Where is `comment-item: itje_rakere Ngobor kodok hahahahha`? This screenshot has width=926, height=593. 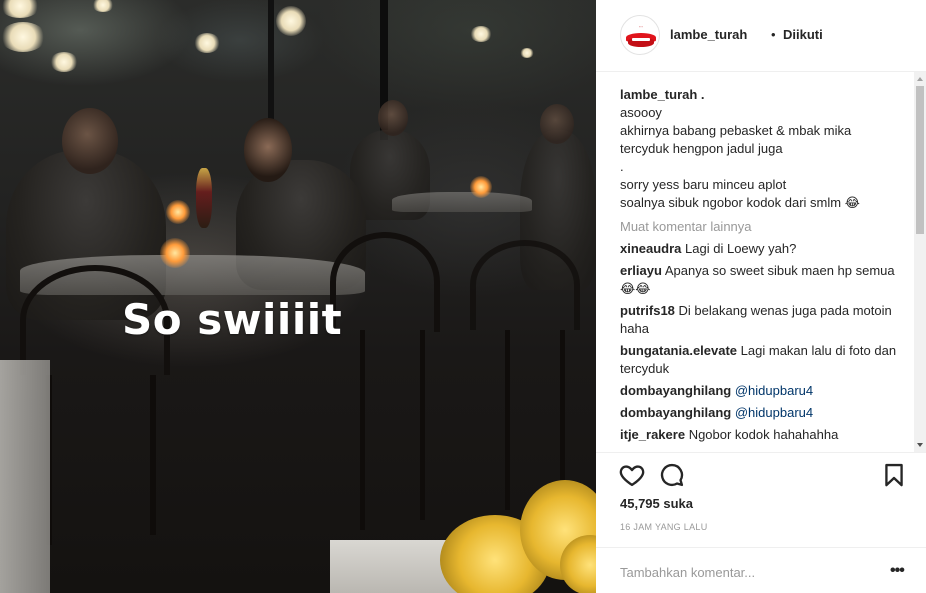 comment-item: itje_rakere Ngobor kodok hahahahha is located at coordinates (766, 435).